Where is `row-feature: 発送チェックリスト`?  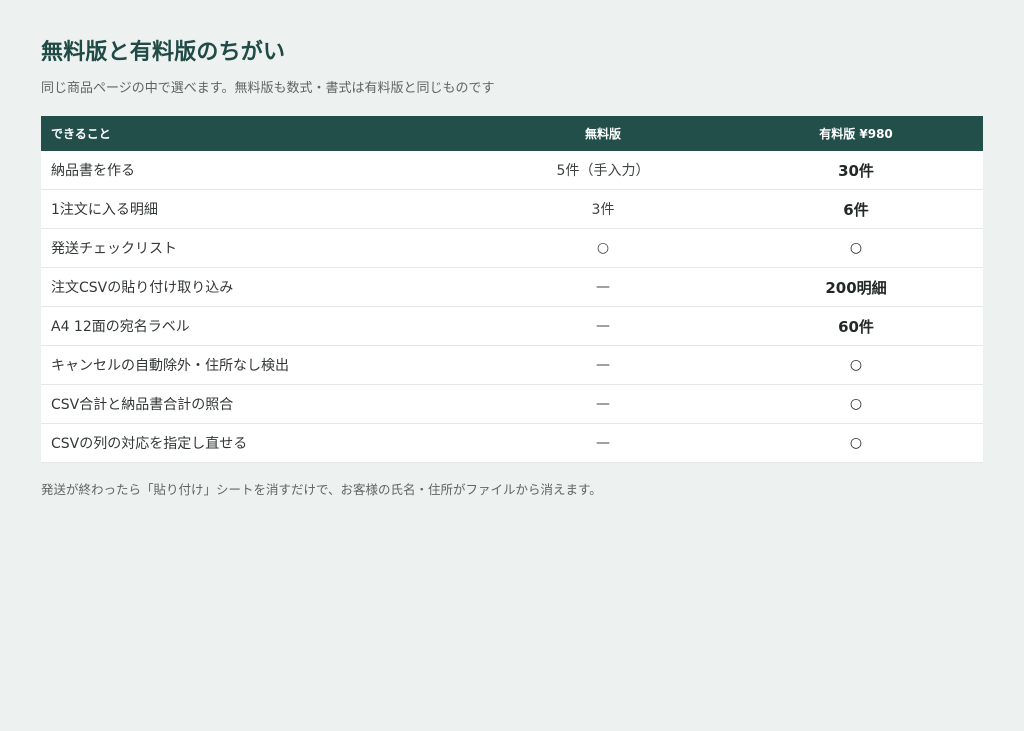 row-feature: 発送チェックリスト is located at coordinates (259, 248).